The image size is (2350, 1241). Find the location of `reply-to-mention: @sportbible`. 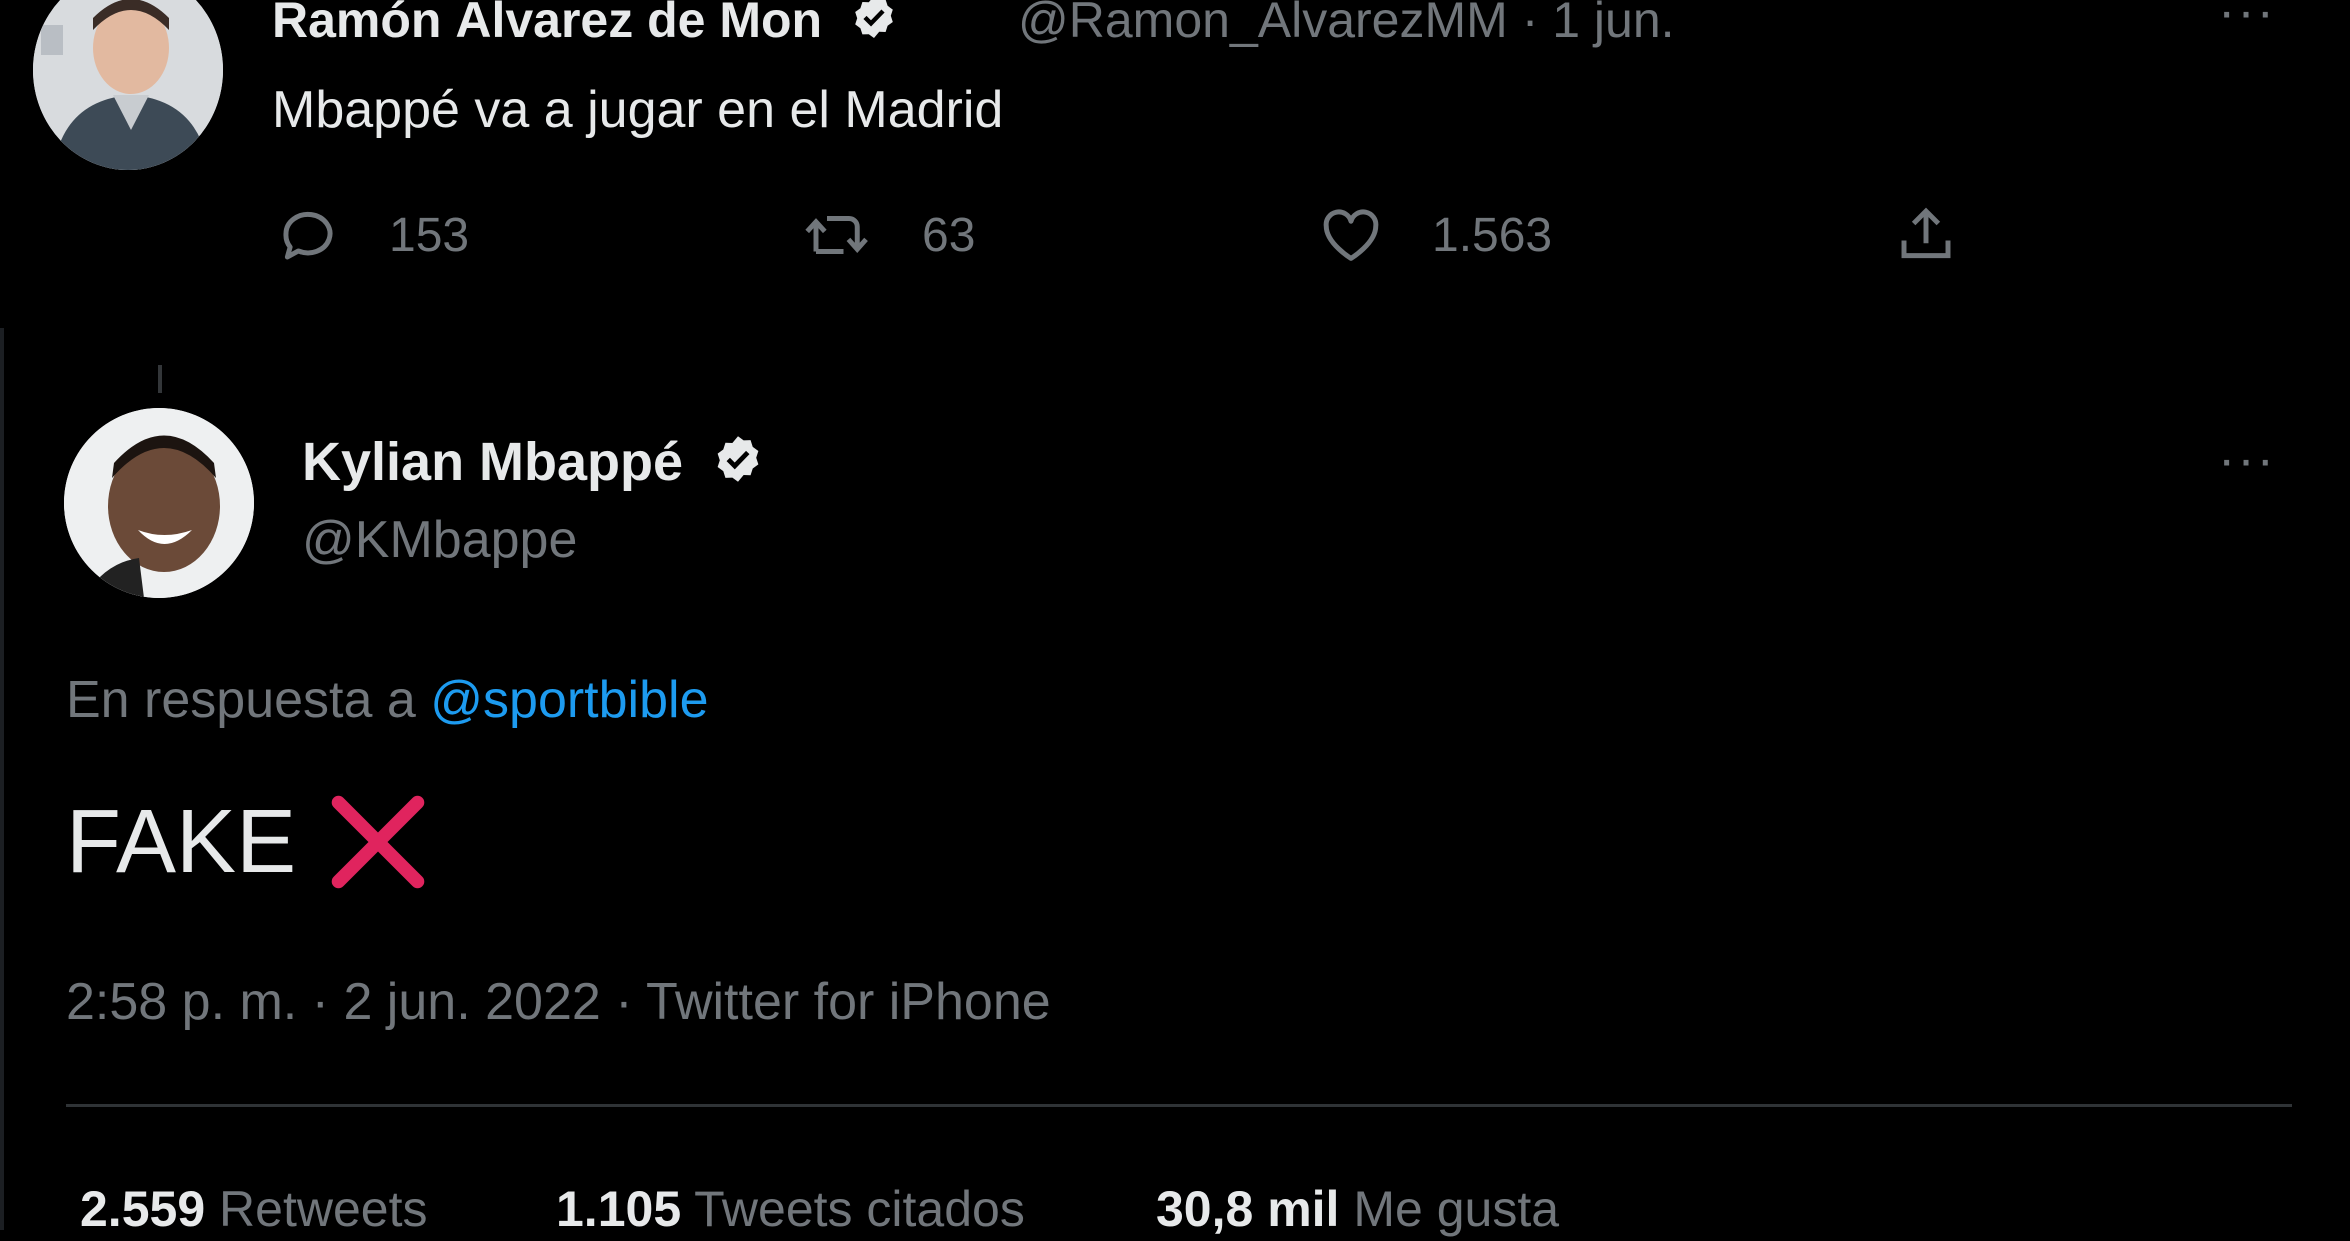

reply-to-mention: @sportbible is located at coordinates (569, 700).